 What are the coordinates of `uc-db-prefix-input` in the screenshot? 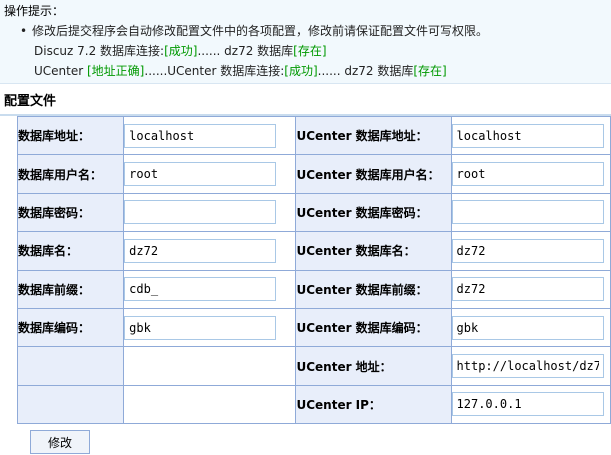 It's located at (527, 289).